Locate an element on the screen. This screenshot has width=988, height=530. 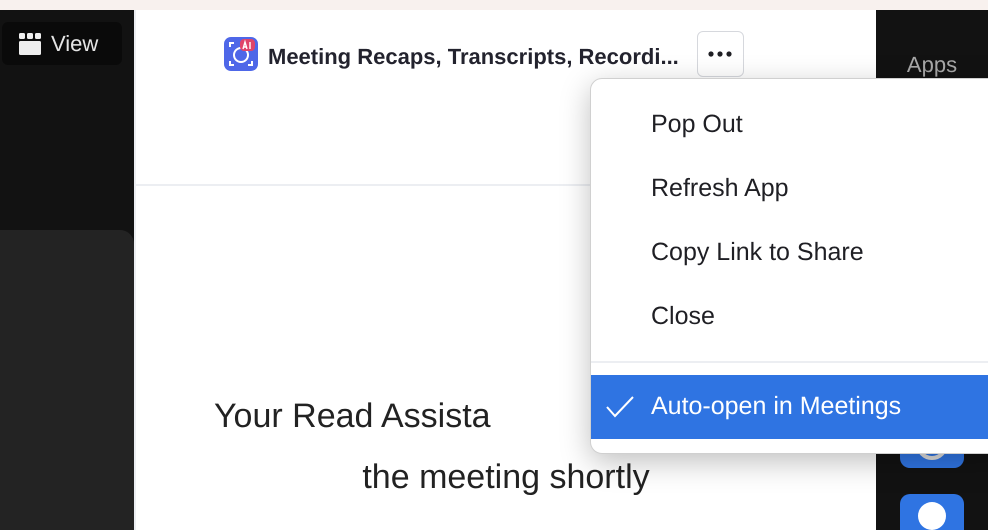
view-button: View is located at coordinates (62, 43).